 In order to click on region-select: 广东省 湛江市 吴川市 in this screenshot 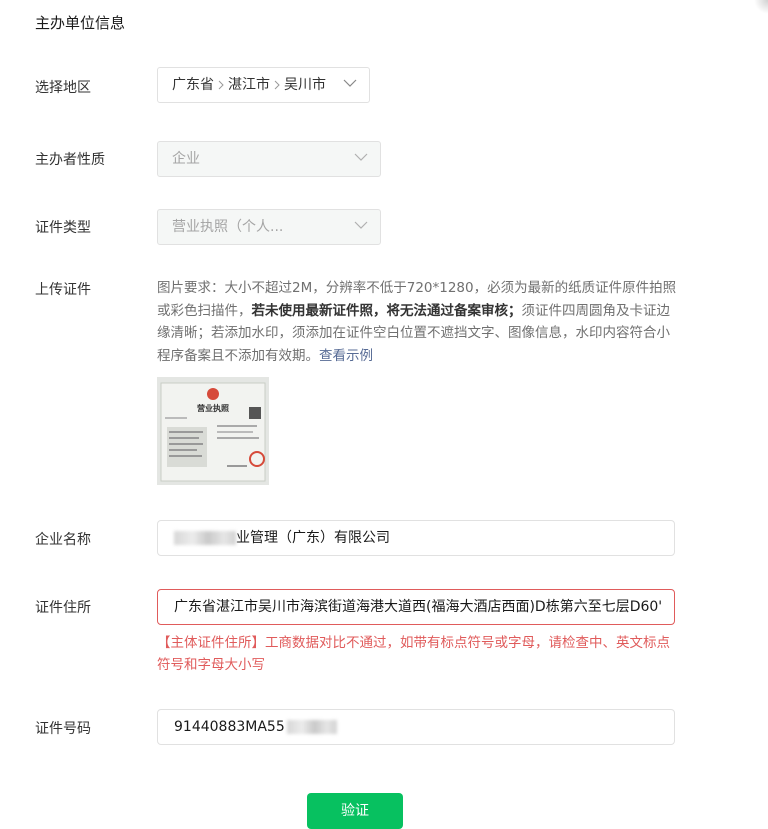, I will do `click(263, 85)`.